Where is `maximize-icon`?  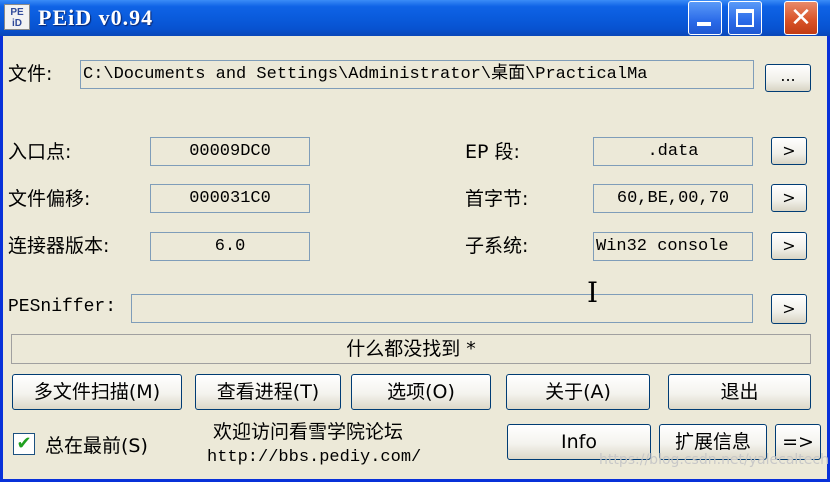
maximize-icon is located at coordinates (745, 18).